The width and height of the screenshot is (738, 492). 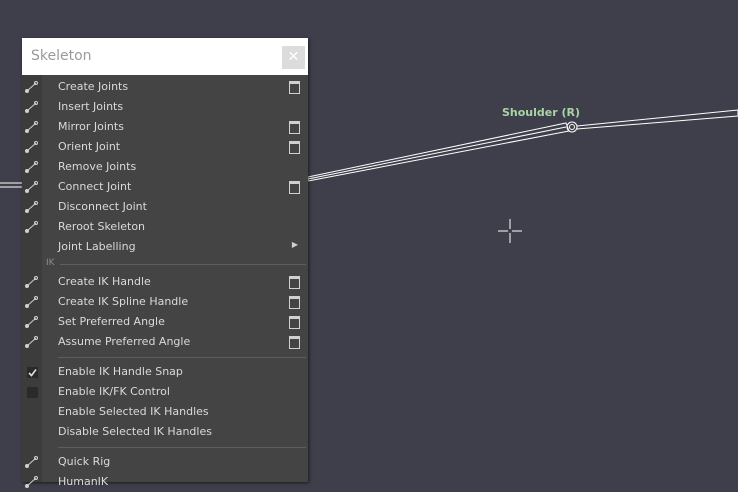 What do you see at coordinates (165, 227) in the screenshot?
I see `menu-item-reroot-skeleton: Reroot Skeleton` at bounding box center [165, 227].